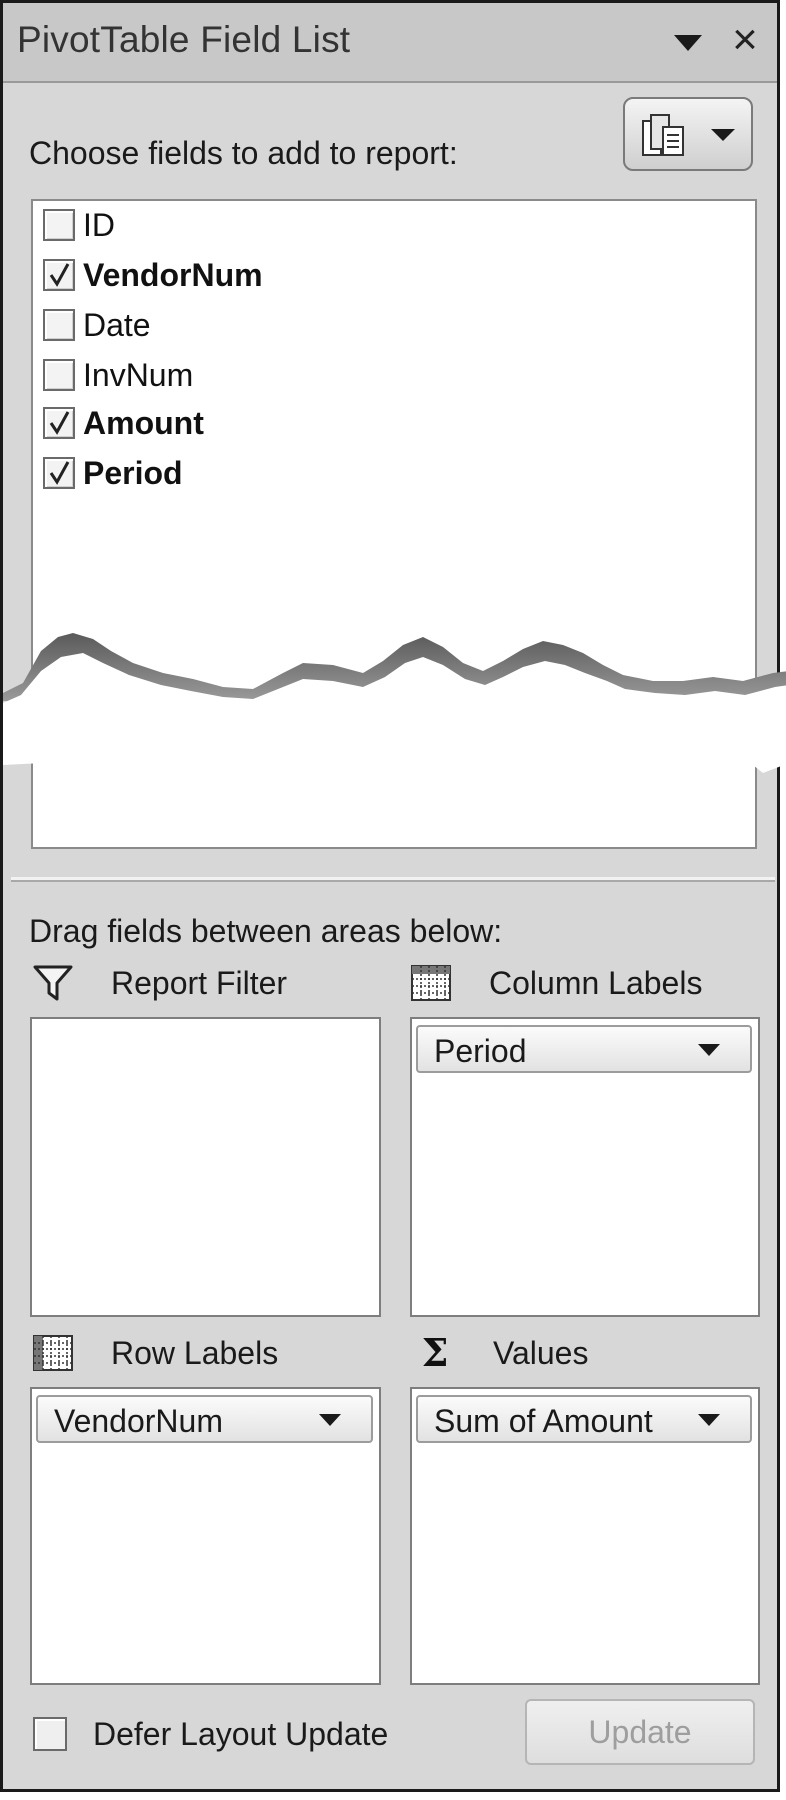  What do you see at coordinates (745, 40) in the screenshot?
I see `close-icon: ×` at bounding box center [745, 40].